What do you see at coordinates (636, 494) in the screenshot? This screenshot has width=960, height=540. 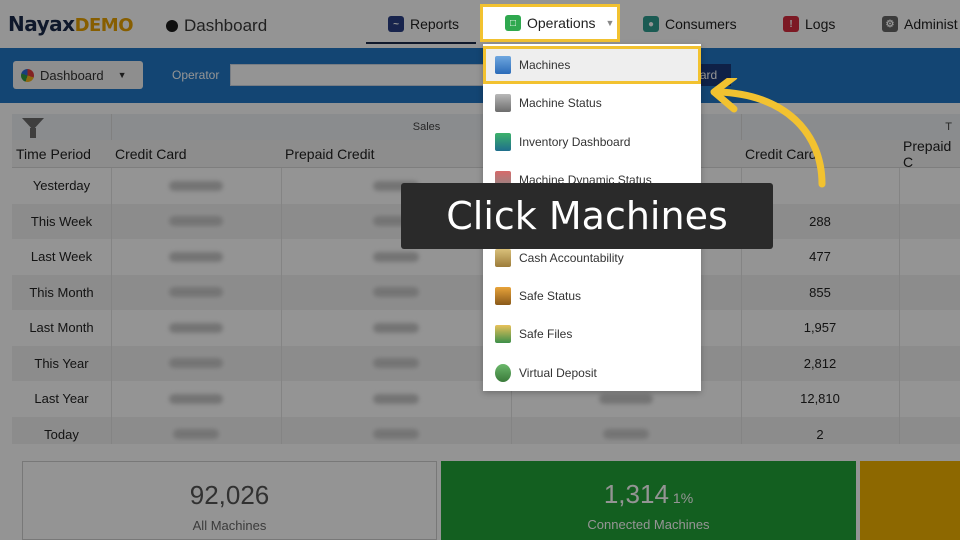 I see `connected-machines-value: 1,314` at bounding box center [636, 494].